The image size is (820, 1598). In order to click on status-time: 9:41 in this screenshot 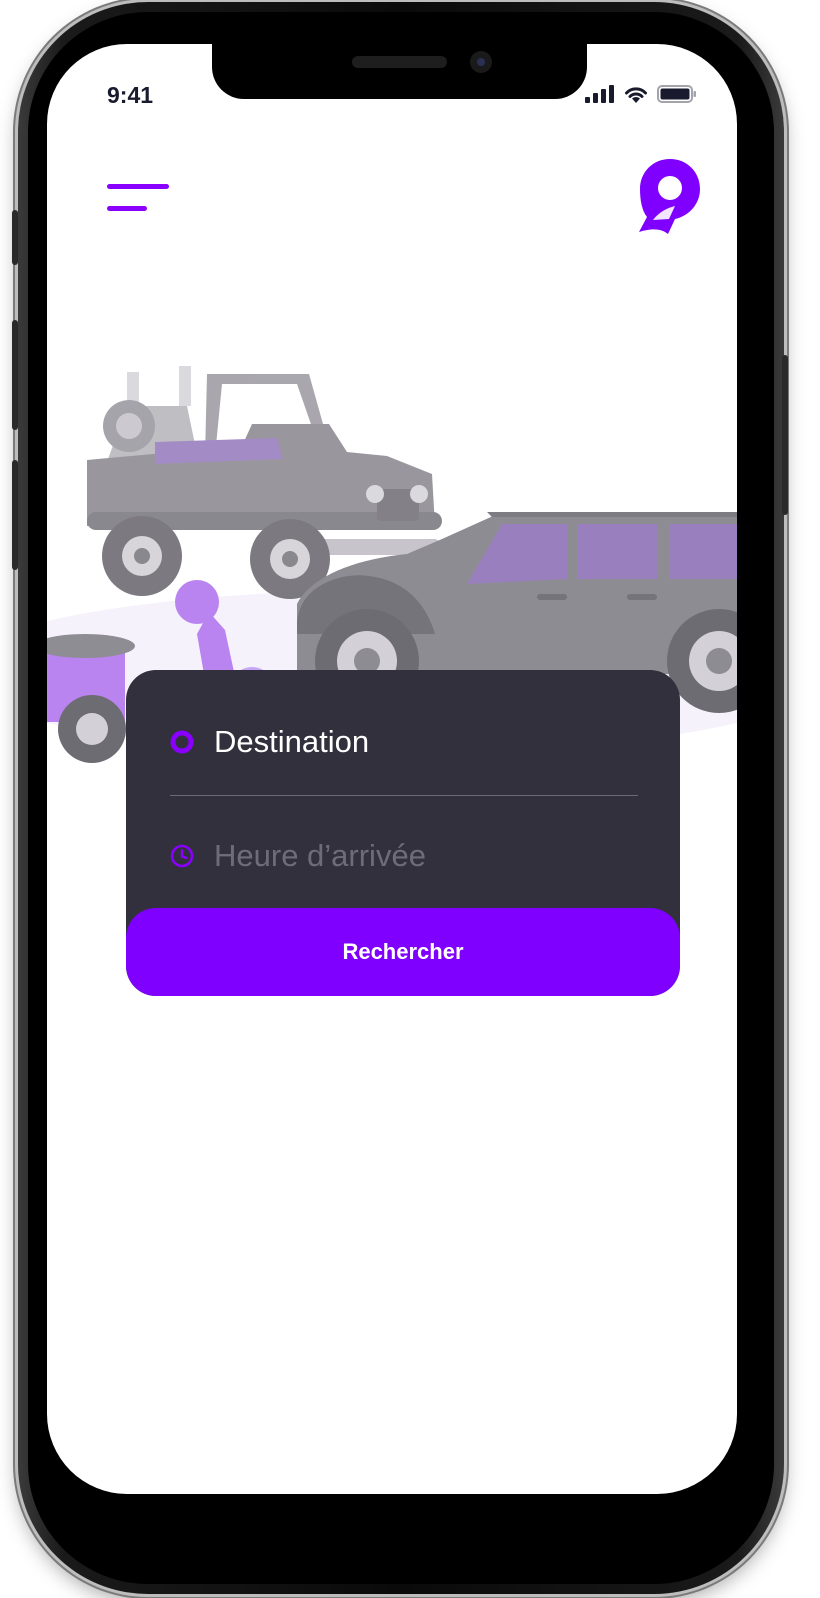, I will do `click(130, 95)`.